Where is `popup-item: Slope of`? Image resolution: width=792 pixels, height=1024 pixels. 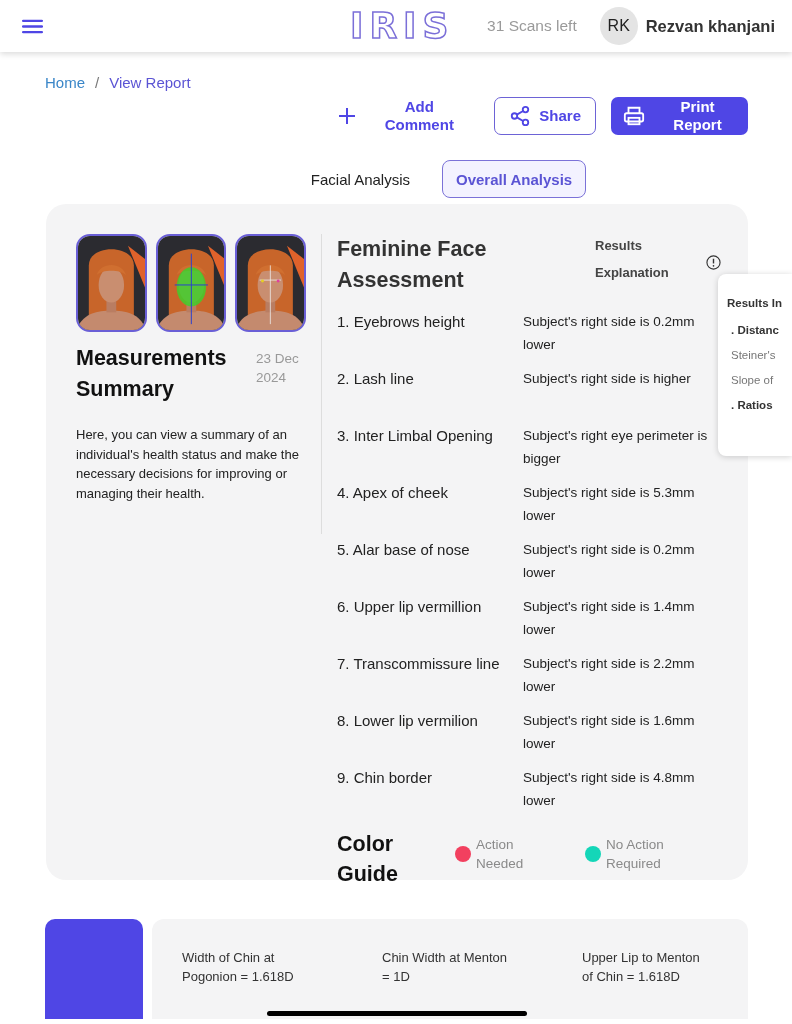
popup-item: Slope of is located at coordinates (752, 380).